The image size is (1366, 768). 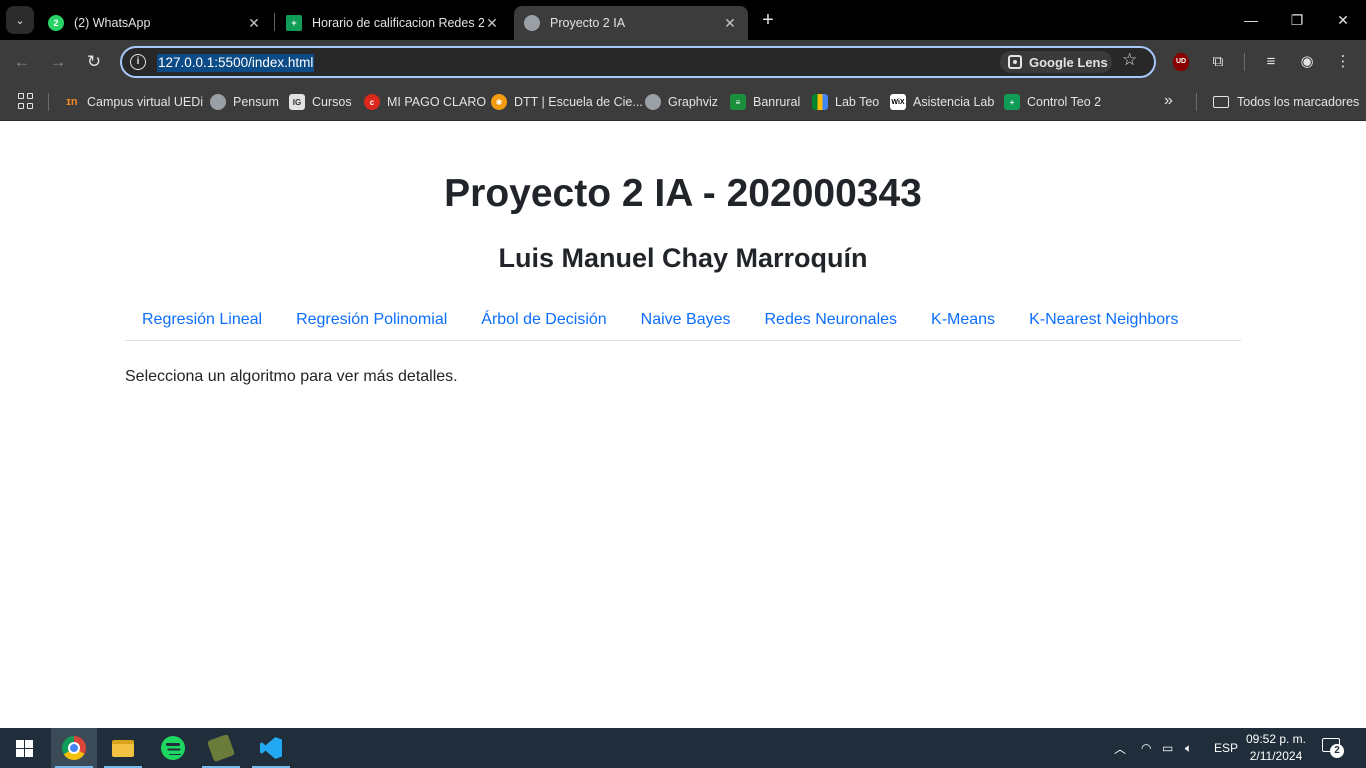 I want to click on clock-time: 09:52 p. m., so click(x=1276, y=739).